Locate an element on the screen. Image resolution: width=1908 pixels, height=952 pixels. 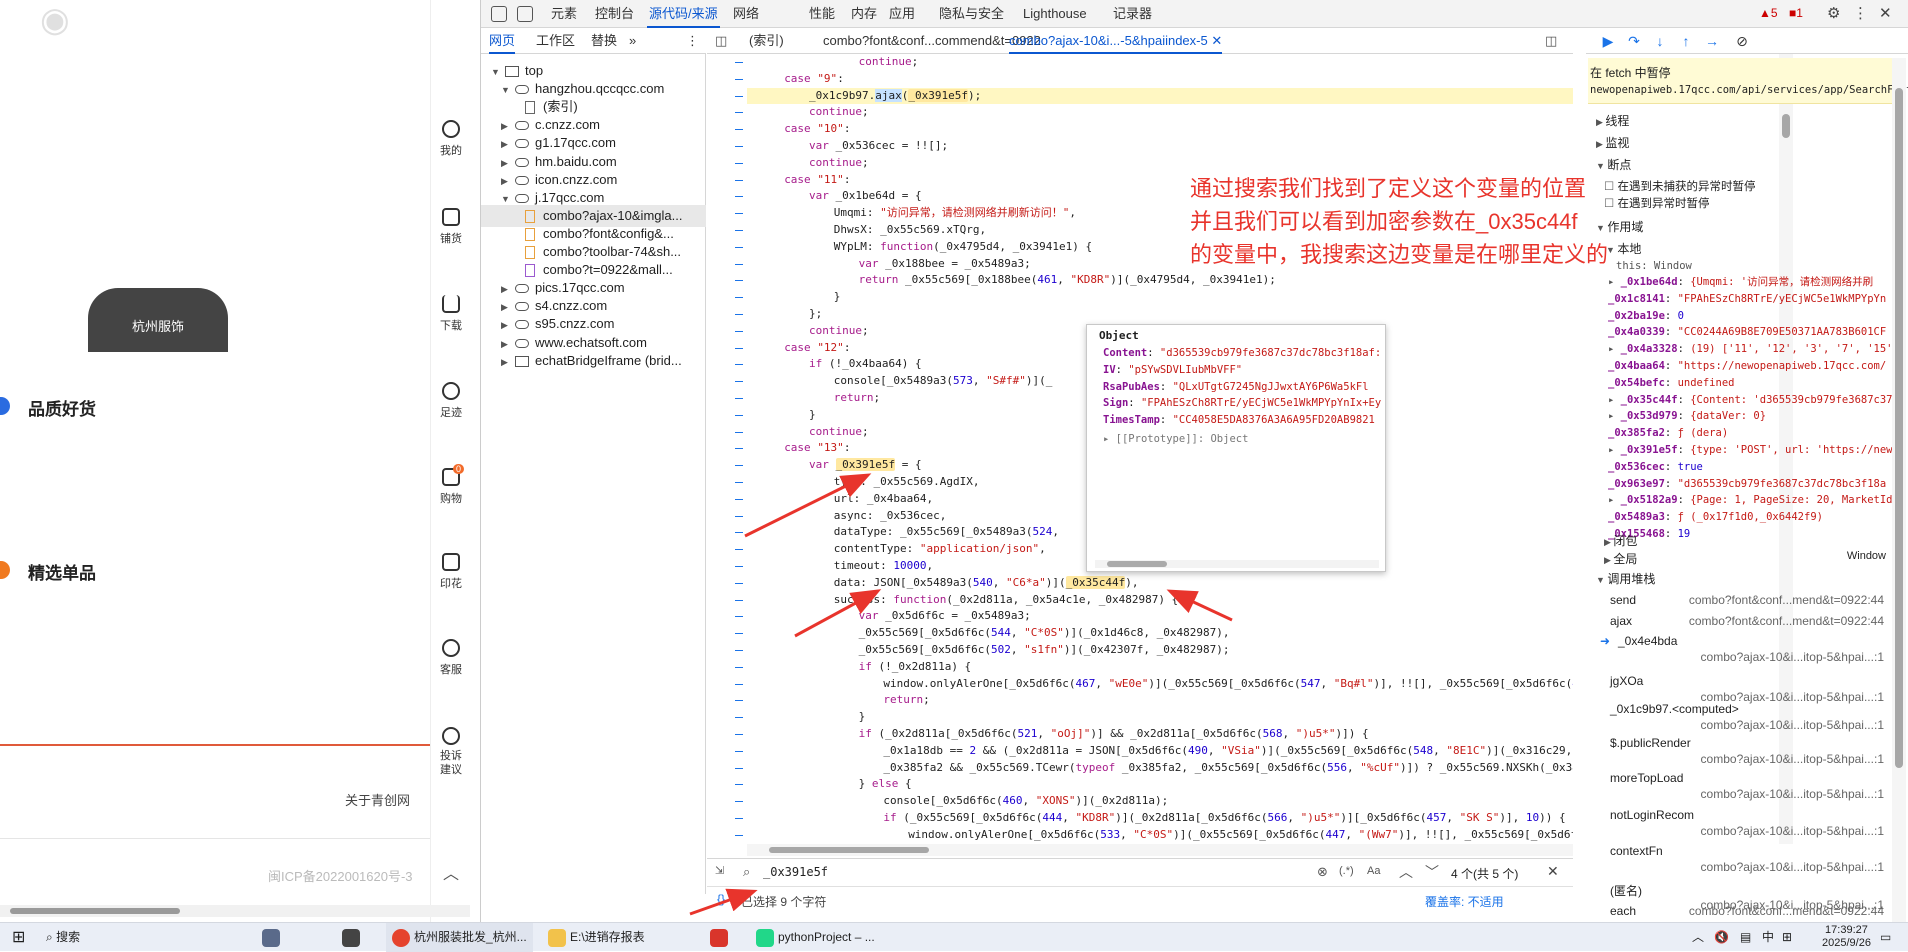
clock: 17:39:27 2025/9/26 is located at coordinates (1846, 937).